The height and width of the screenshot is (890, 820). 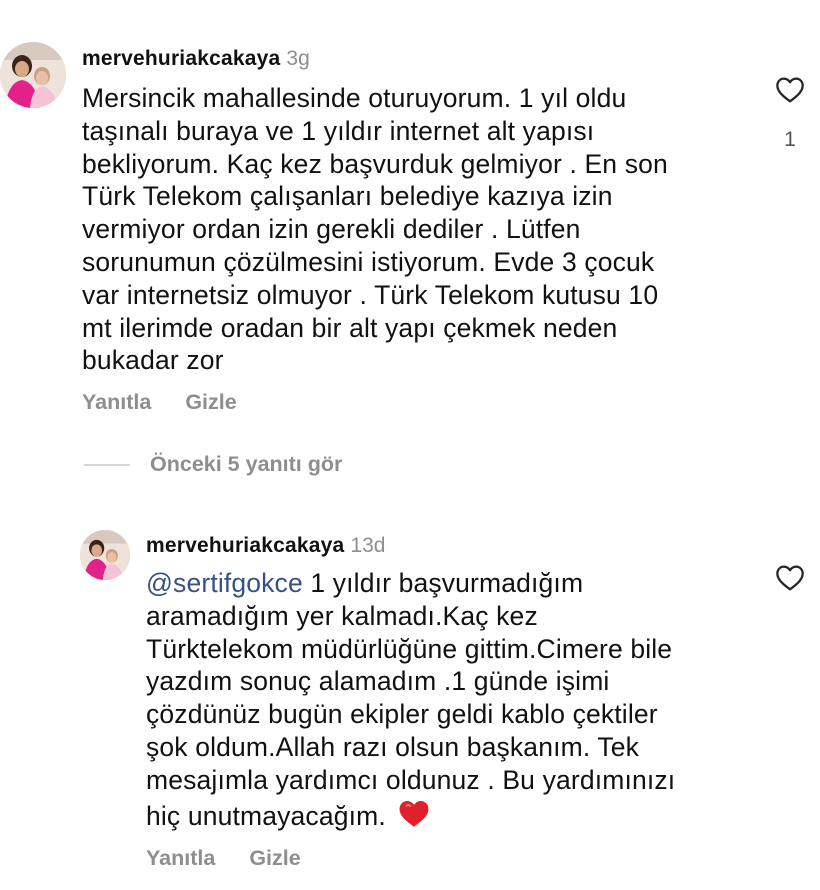 I want to click on comment-line: bukadar zor, so click(x=153, y=360).